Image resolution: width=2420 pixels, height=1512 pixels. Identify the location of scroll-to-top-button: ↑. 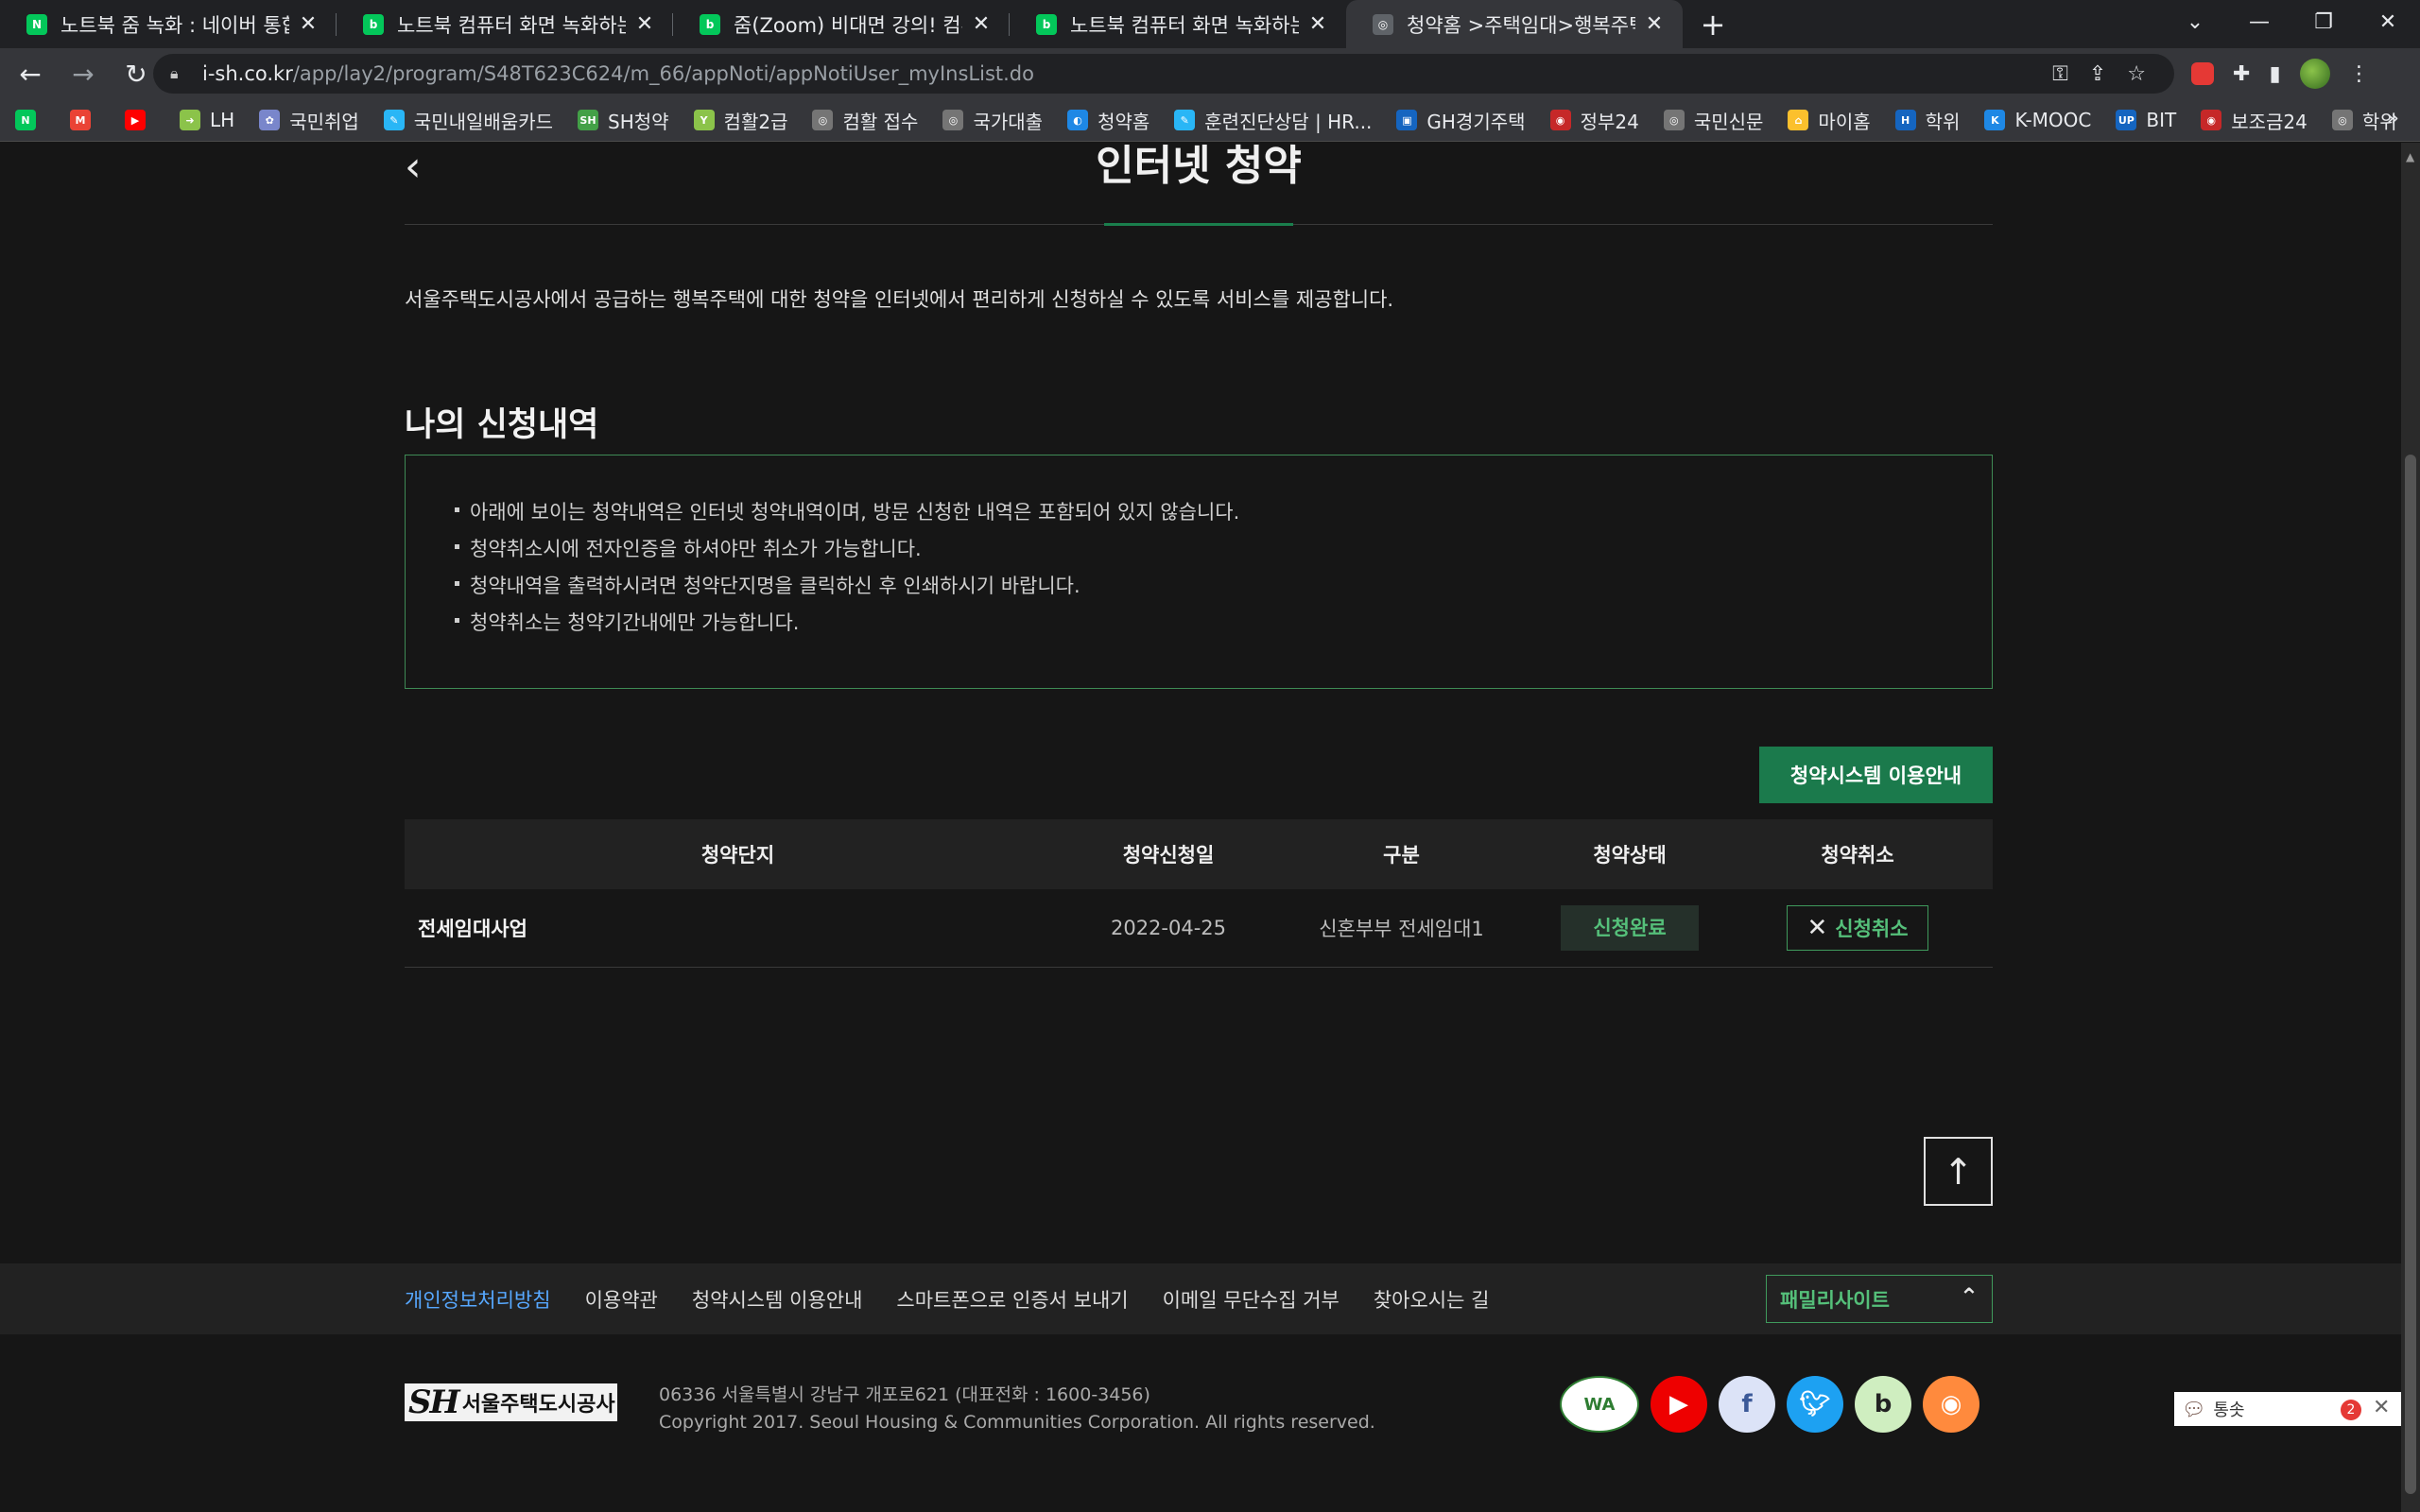
(1958, 1171).